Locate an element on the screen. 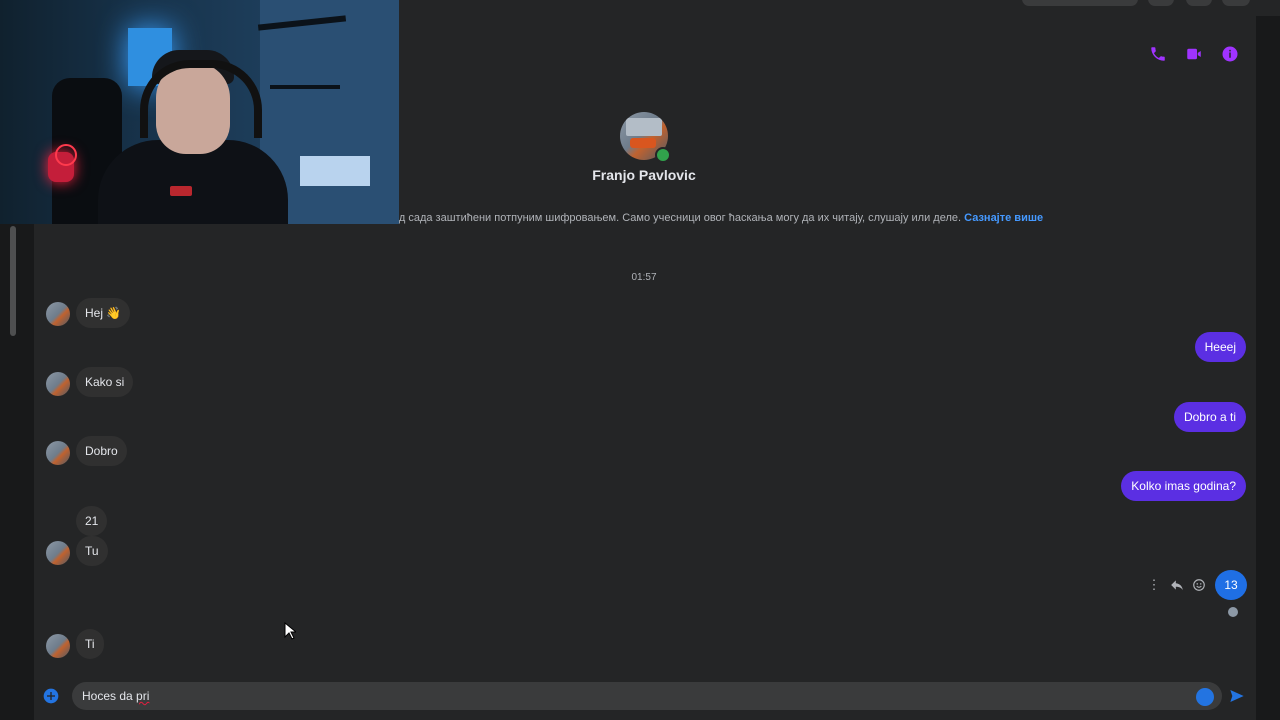  search-field is located at coordinates (1080, 3).